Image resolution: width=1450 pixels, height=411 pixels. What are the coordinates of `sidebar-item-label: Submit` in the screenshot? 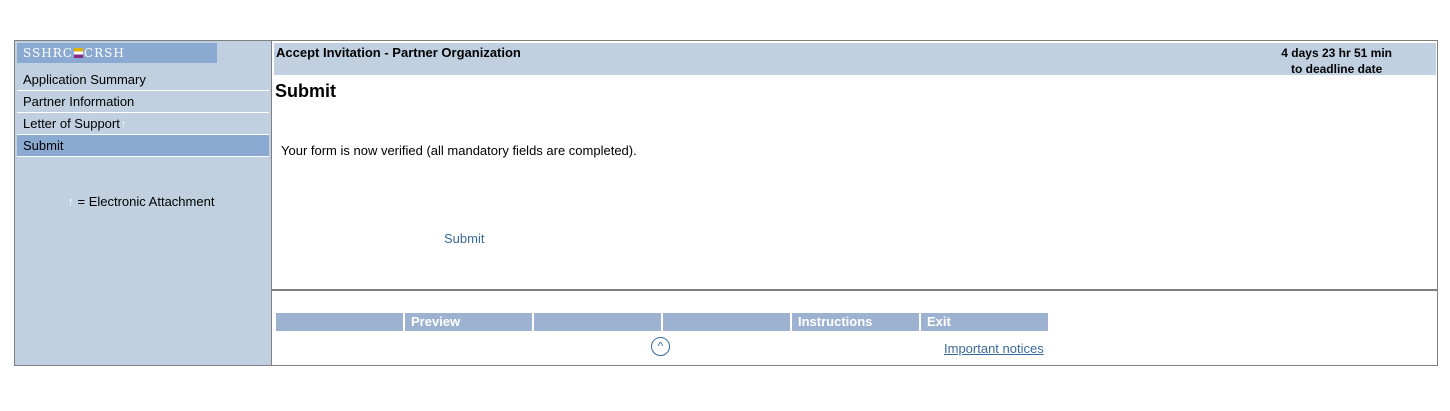 It's located at (43, 145).